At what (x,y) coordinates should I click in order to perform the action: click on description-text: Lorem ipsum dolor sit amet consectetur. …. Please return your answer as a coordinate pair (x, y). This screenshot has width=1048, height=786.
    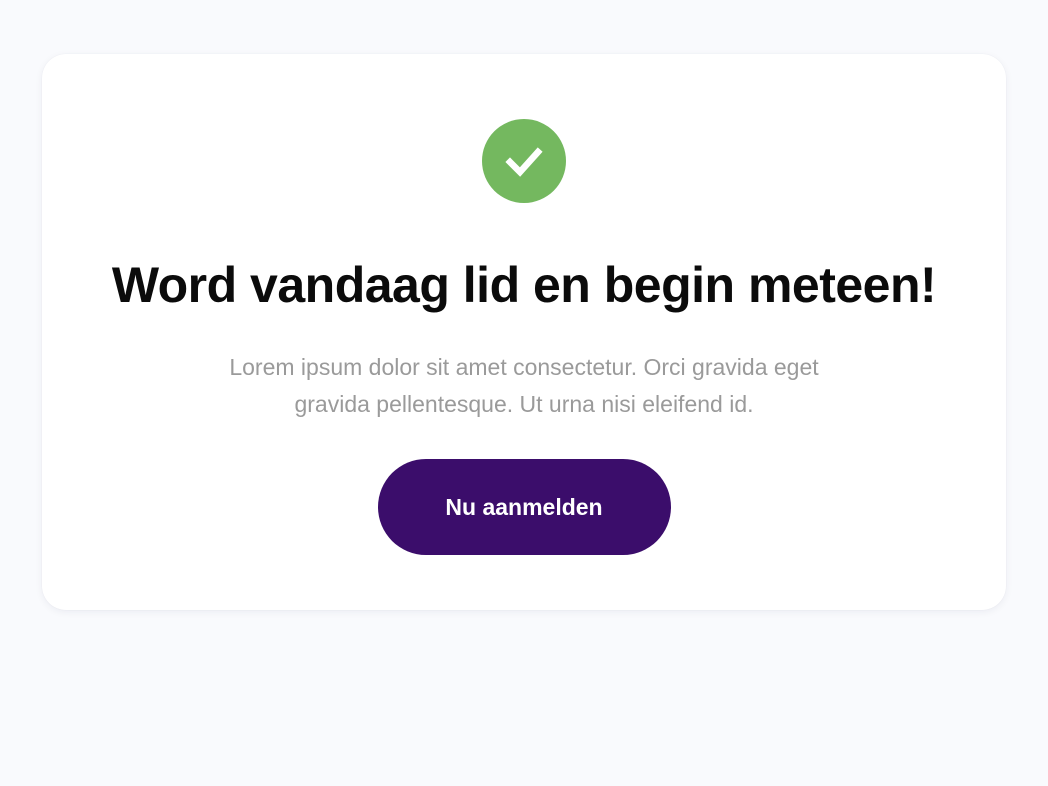
    Looking at the image, I should click on (524, 386).